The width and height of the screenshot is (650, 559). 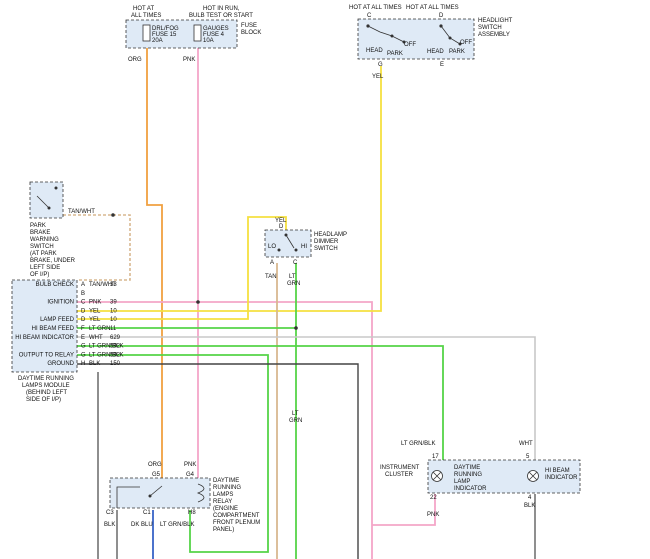 I want to click on relay-pin-c3: C3, so click(x=110, y=513).